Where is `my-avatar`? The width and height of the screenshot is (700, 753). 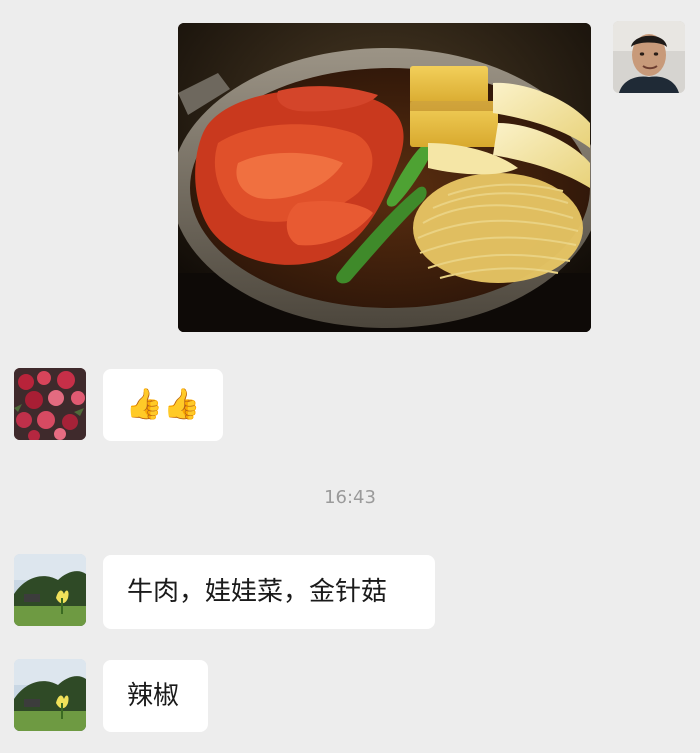 my-avatar is located at coordinates (649, 57).